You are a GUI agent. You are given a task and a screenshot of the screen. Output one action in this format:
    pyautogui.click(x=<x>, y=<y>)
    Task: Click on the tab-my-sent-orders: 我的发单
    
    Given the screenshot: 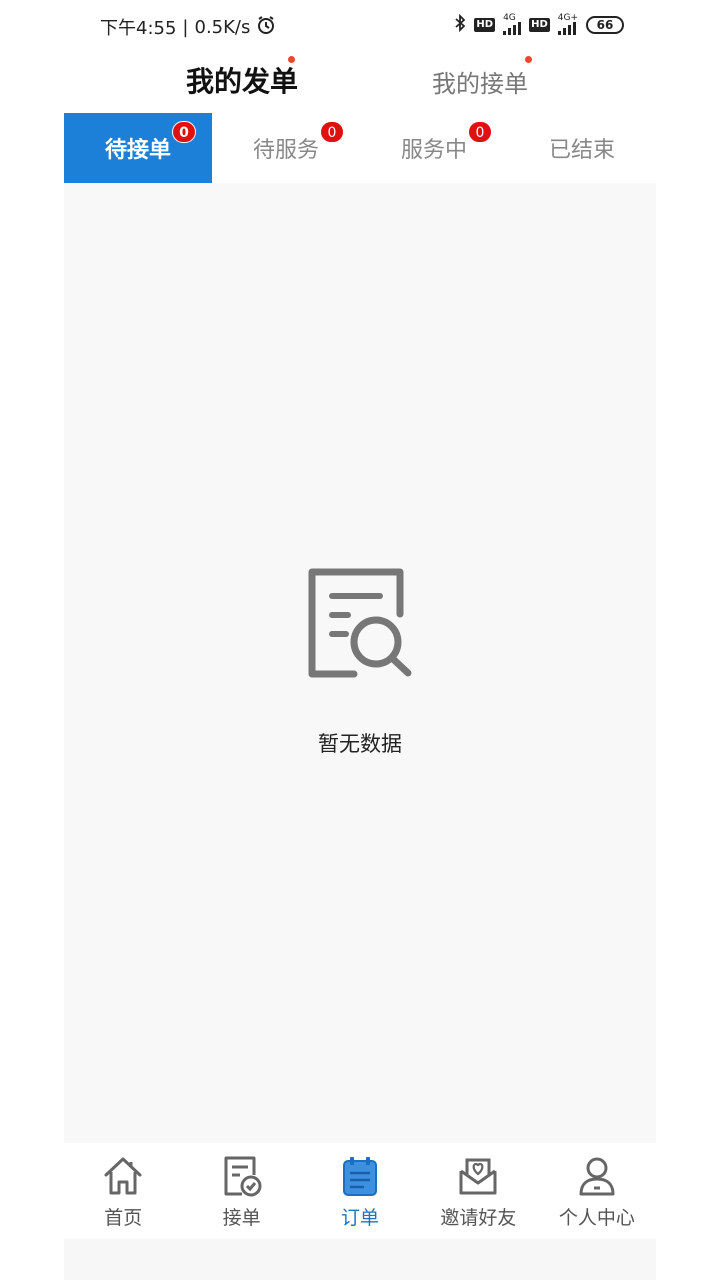 What is the action you would take?
    pyautogui.click(x=242, y=80)
    